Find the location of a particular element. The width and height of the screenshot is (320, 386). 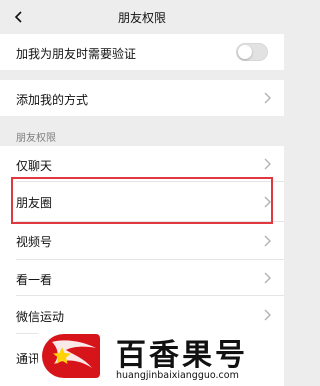

list-item-label: 仅聊天 is located at coordinates (34, 166).